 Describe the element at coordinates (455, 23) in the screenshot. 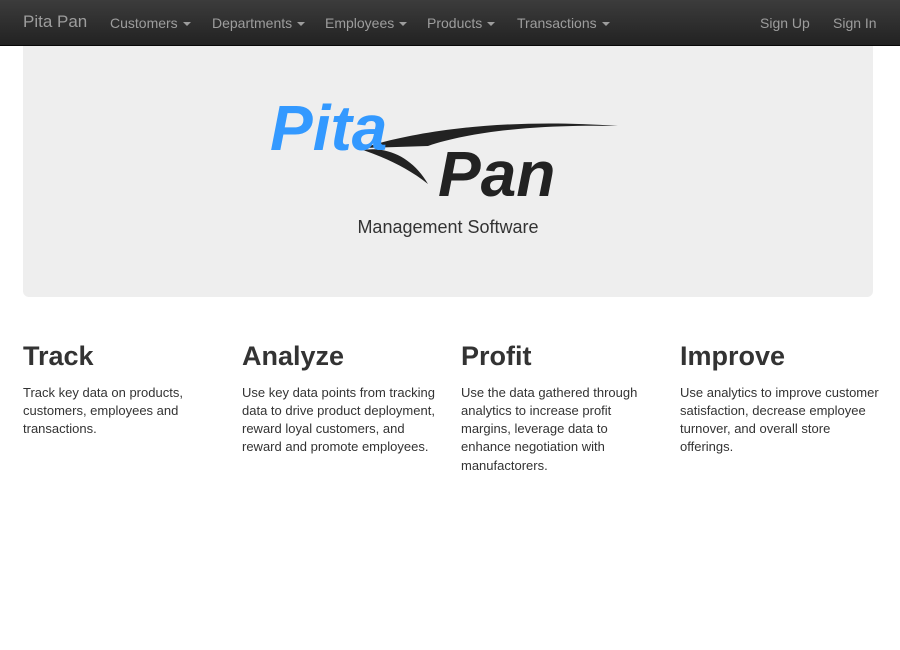

I see `nav-products-label: Products` at that location.